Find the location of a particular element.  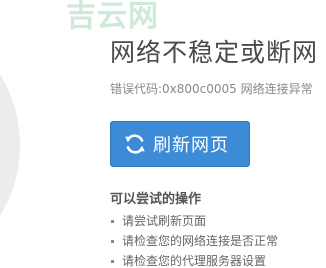

list-item: 请检查您的代理服务器设置 is located at coordinates (194, 259).